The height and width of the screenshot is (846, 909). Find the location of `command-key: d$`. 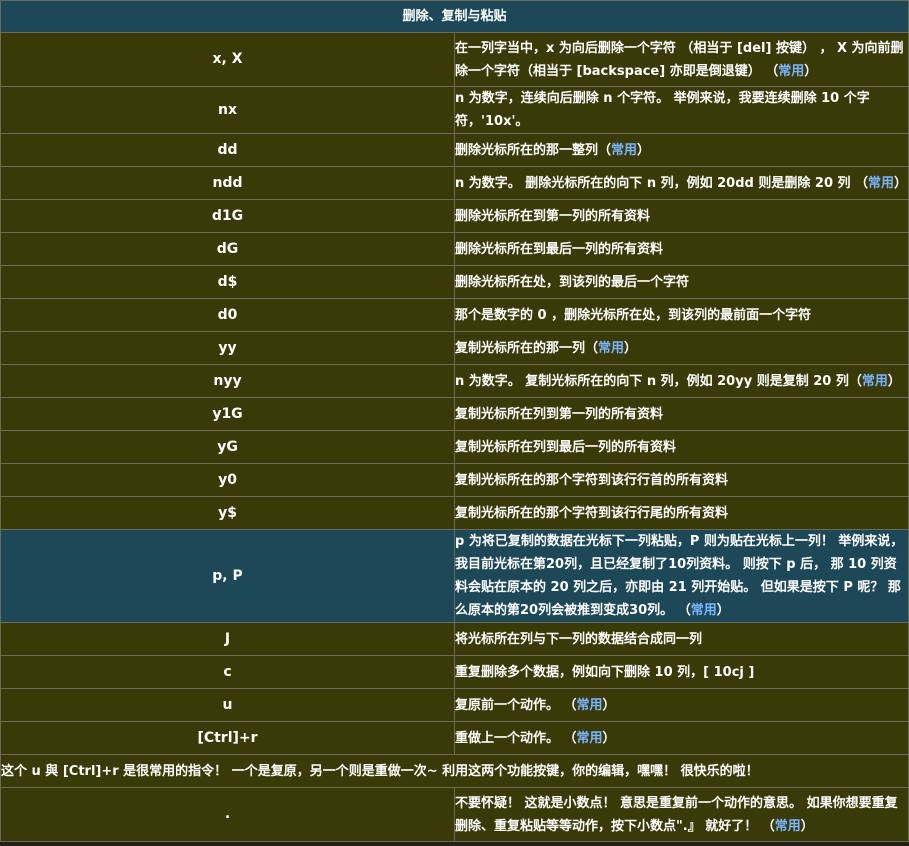

command-key: d$ is located at coordinates (227, 282).